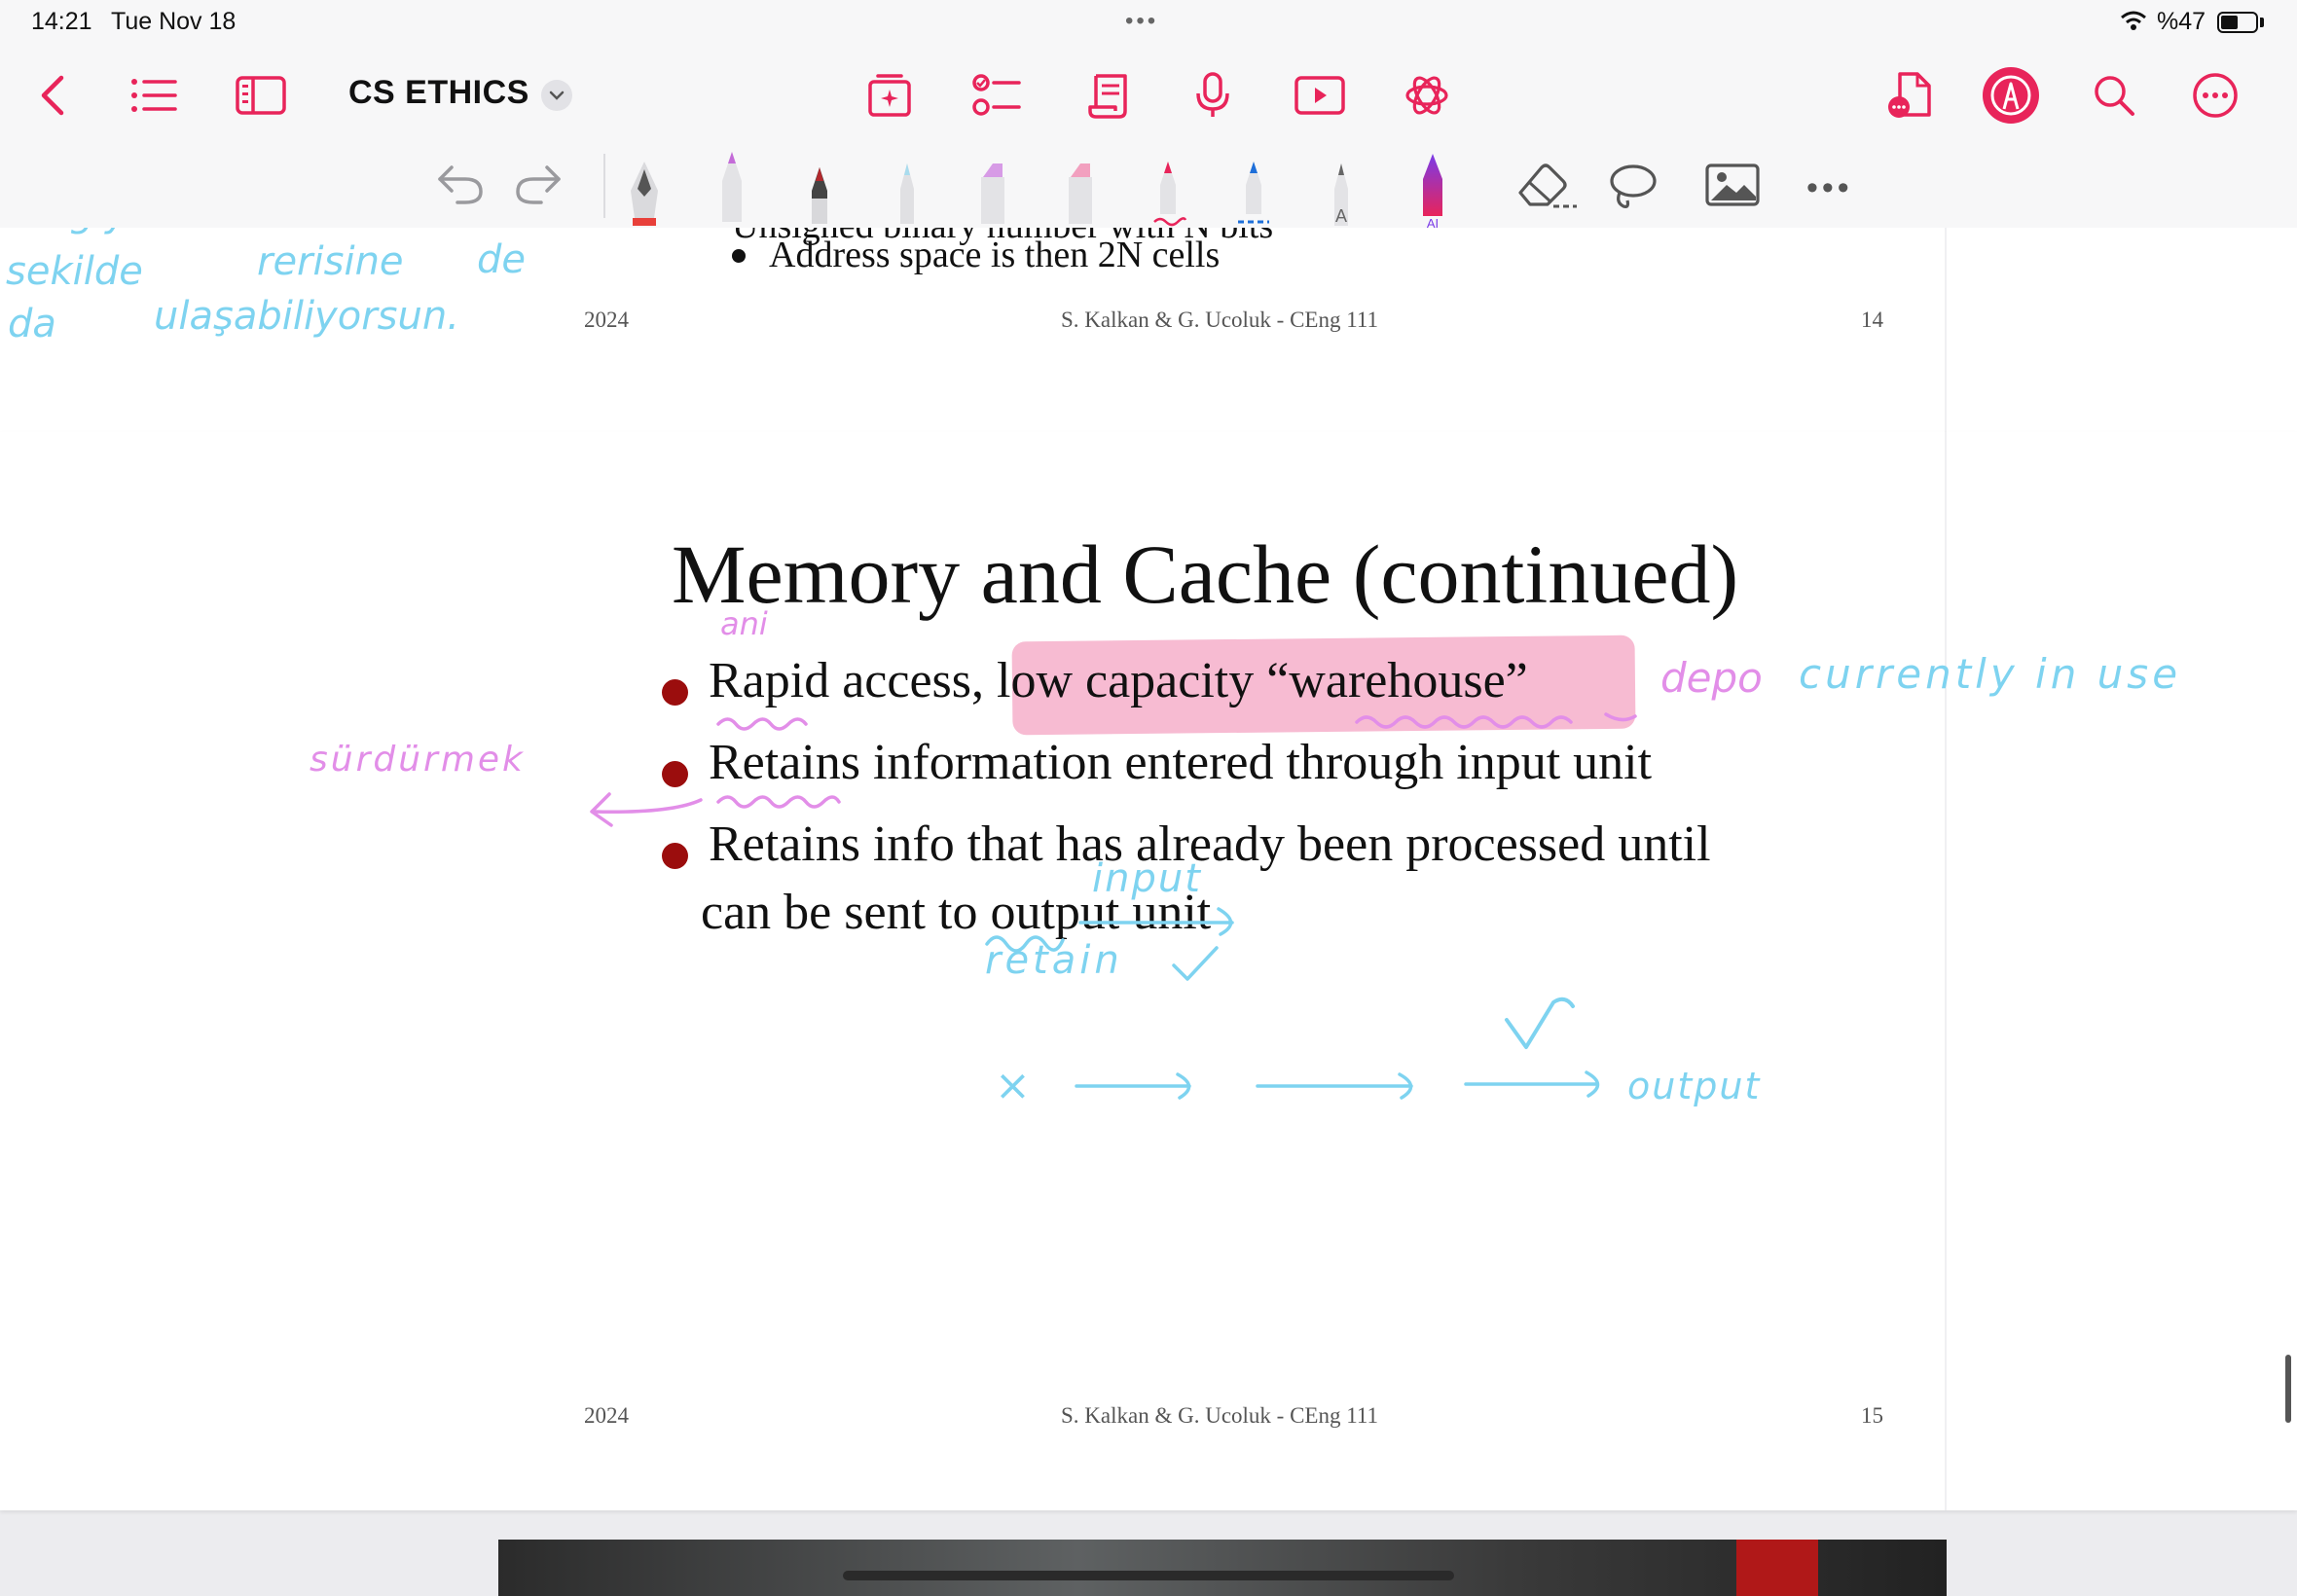 This screenshot has width=2297, height=1596. What do you see at coordinates (1080, 189) in the screenshot?
I see `highlighter-tool-pink-icon` at bounding box center [1080, 189].